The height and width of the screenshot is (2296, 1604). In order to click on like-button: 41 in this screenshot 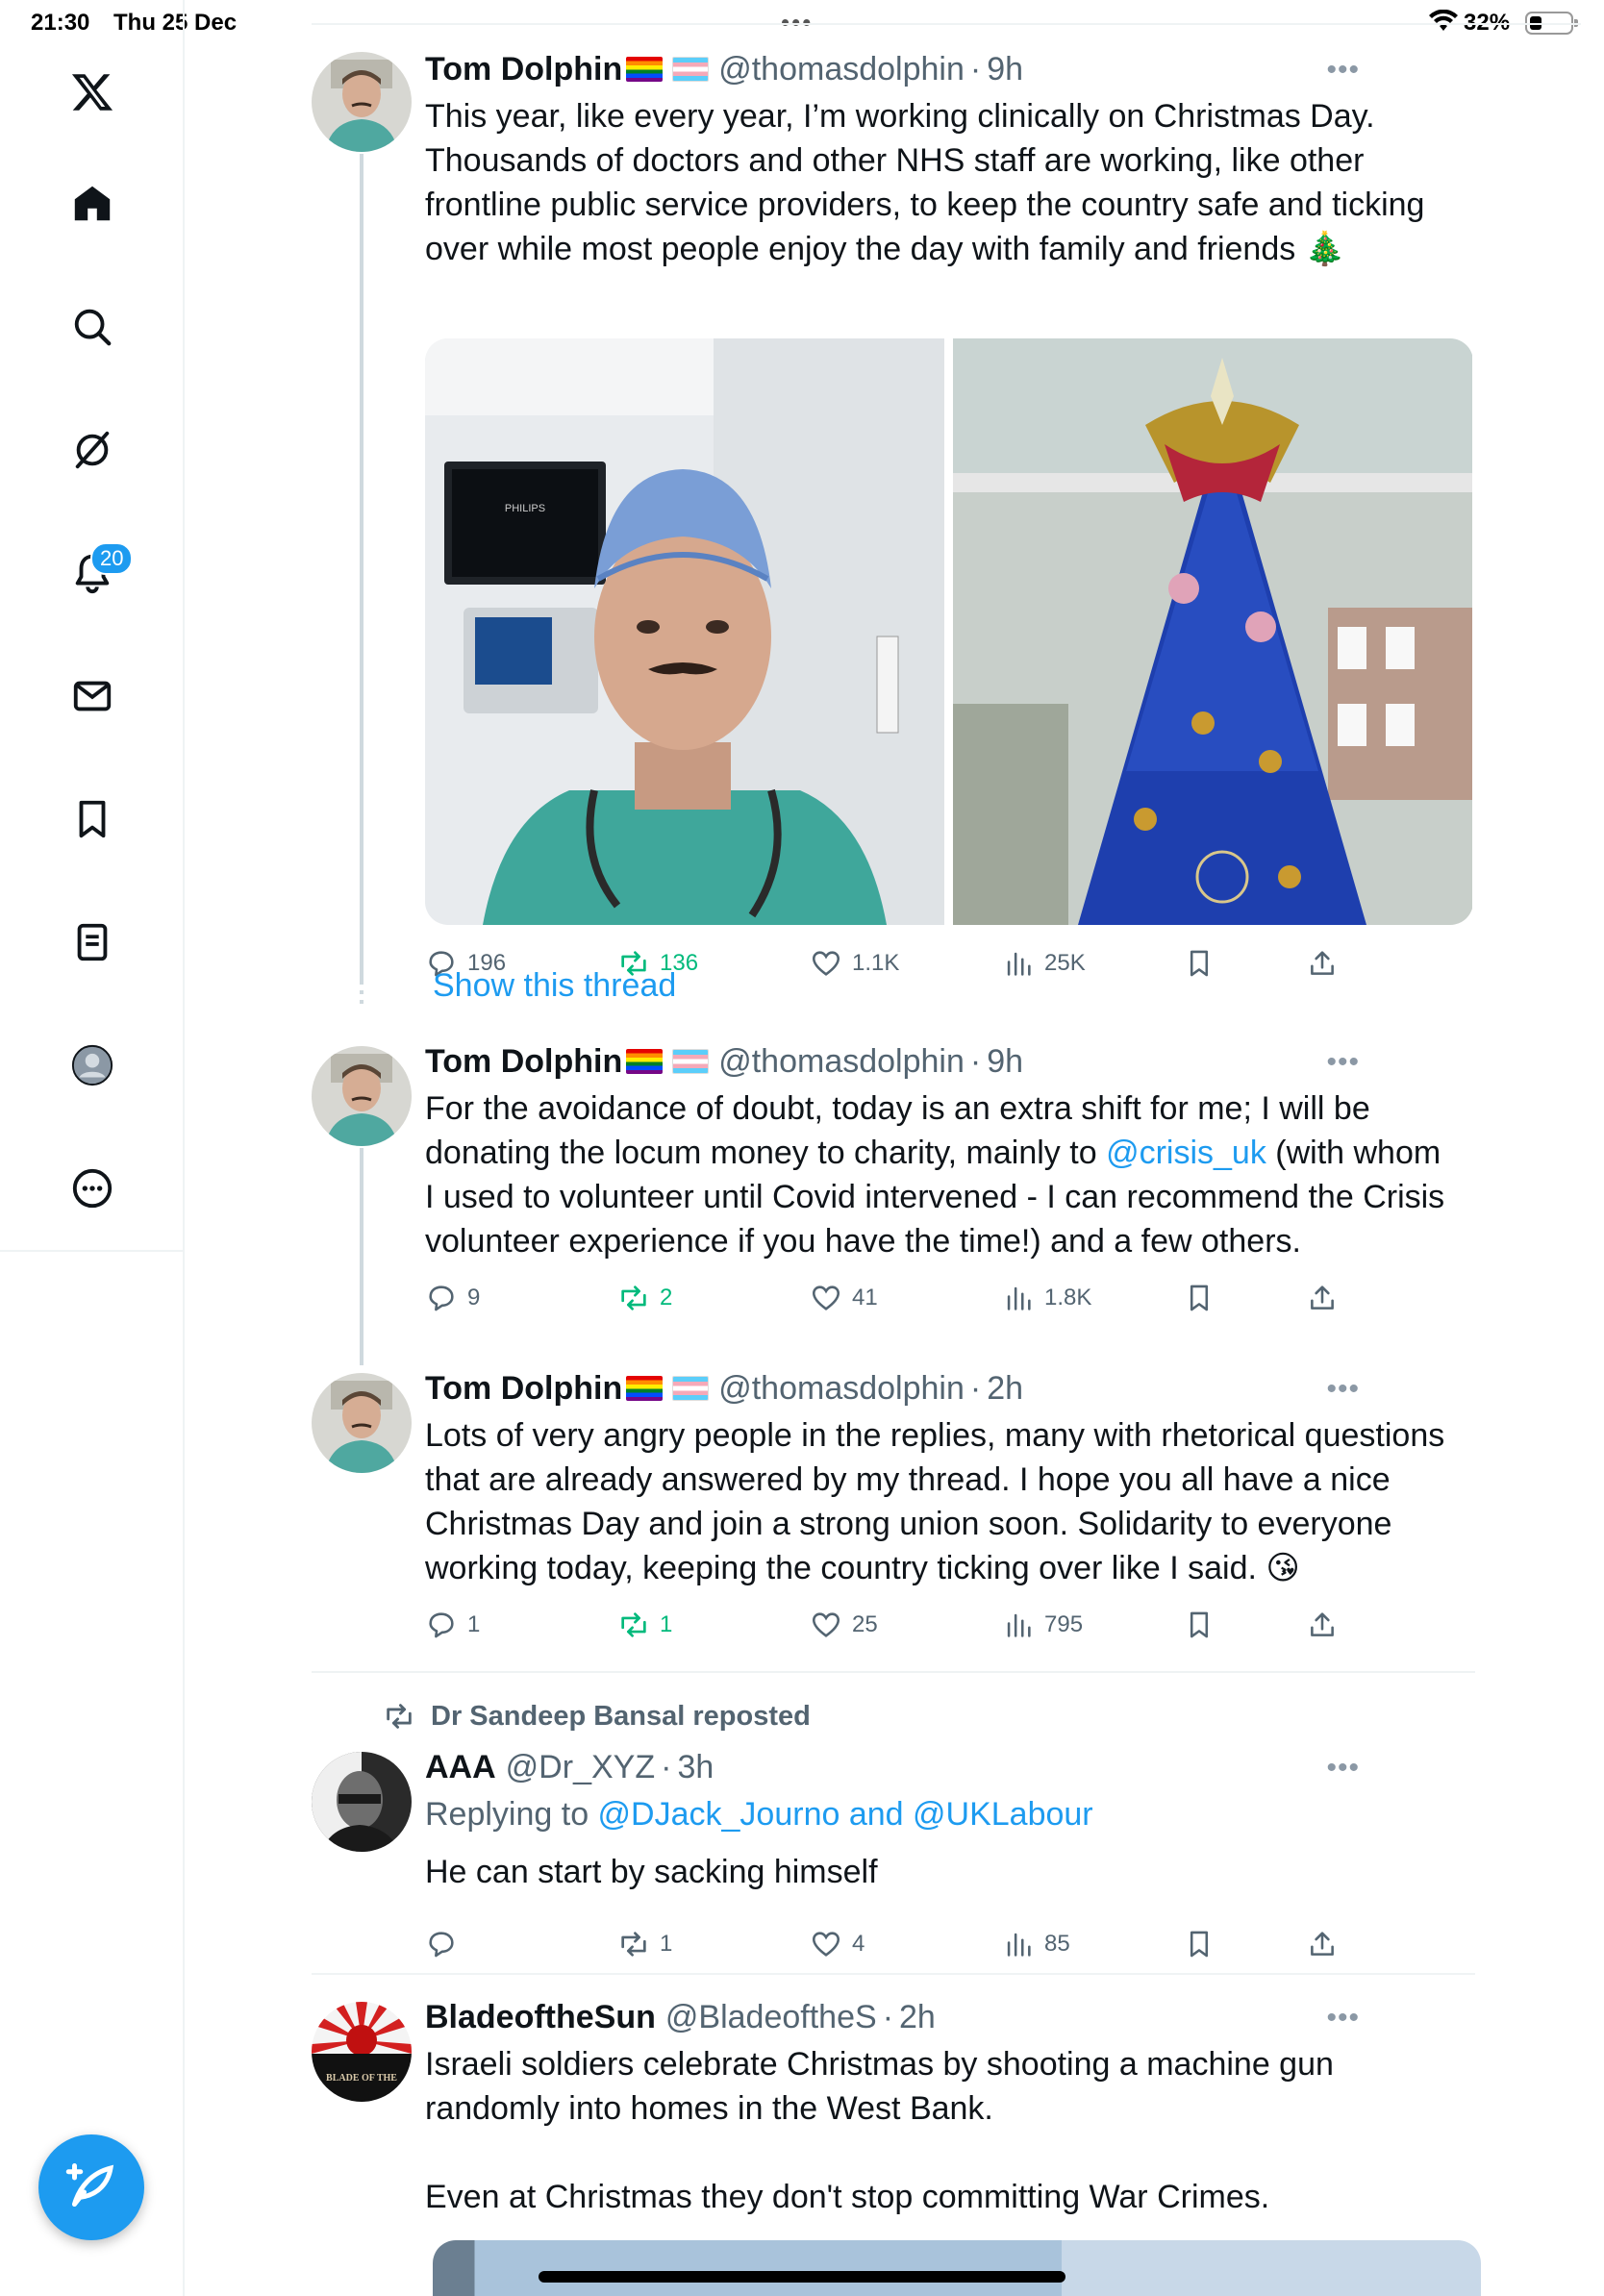, I will do `click(844, 1298)`.